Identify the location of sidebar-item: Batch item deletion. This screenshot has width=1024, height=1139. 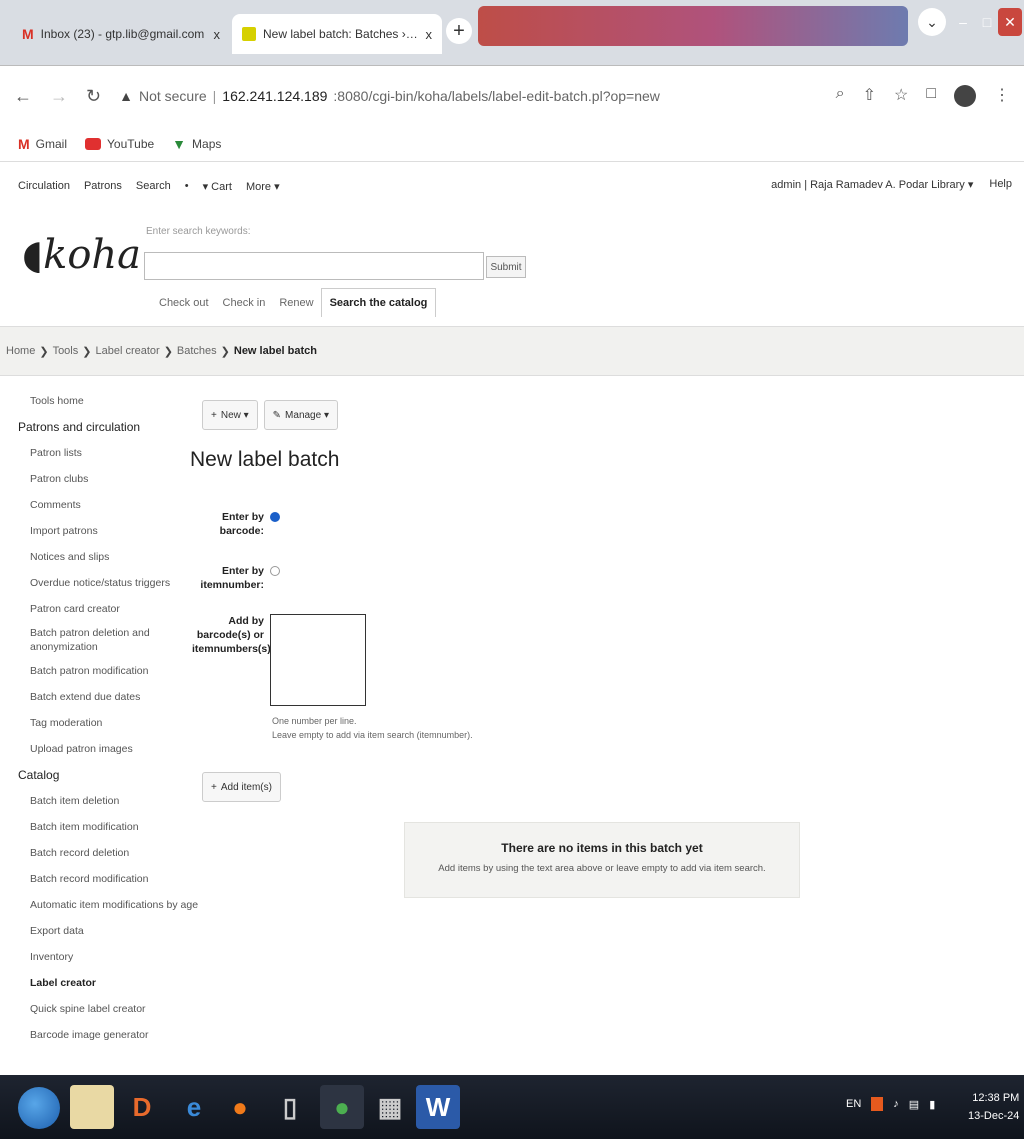
(103, 801).